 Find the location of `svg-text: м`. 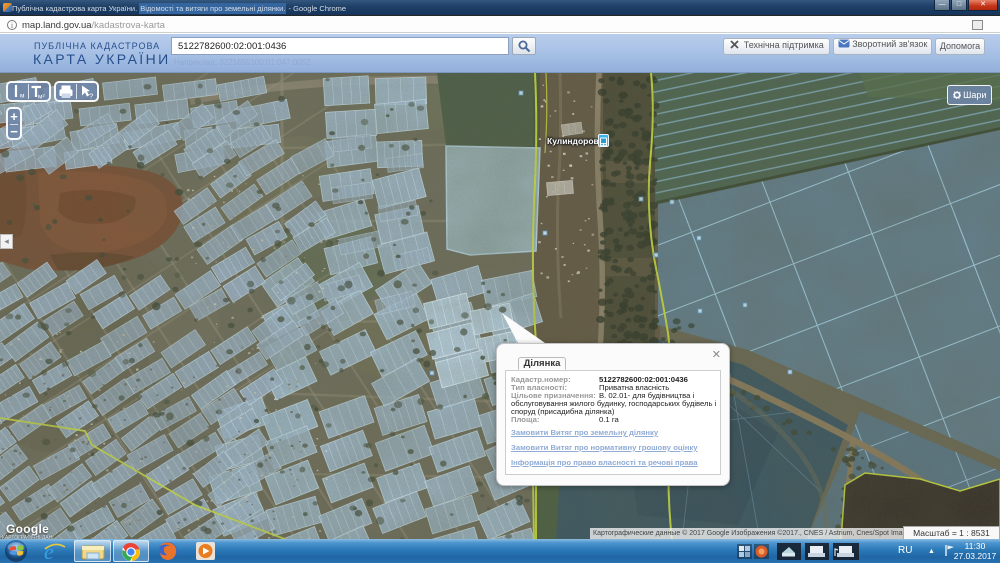

svg-text: м is located at coordinates (22, 96).